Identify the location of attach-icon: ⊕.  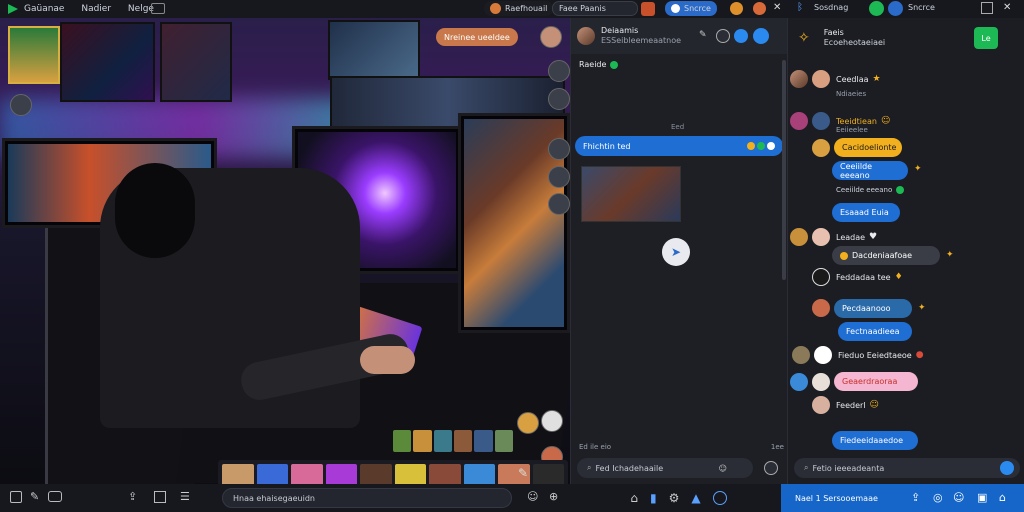
(553, 496).